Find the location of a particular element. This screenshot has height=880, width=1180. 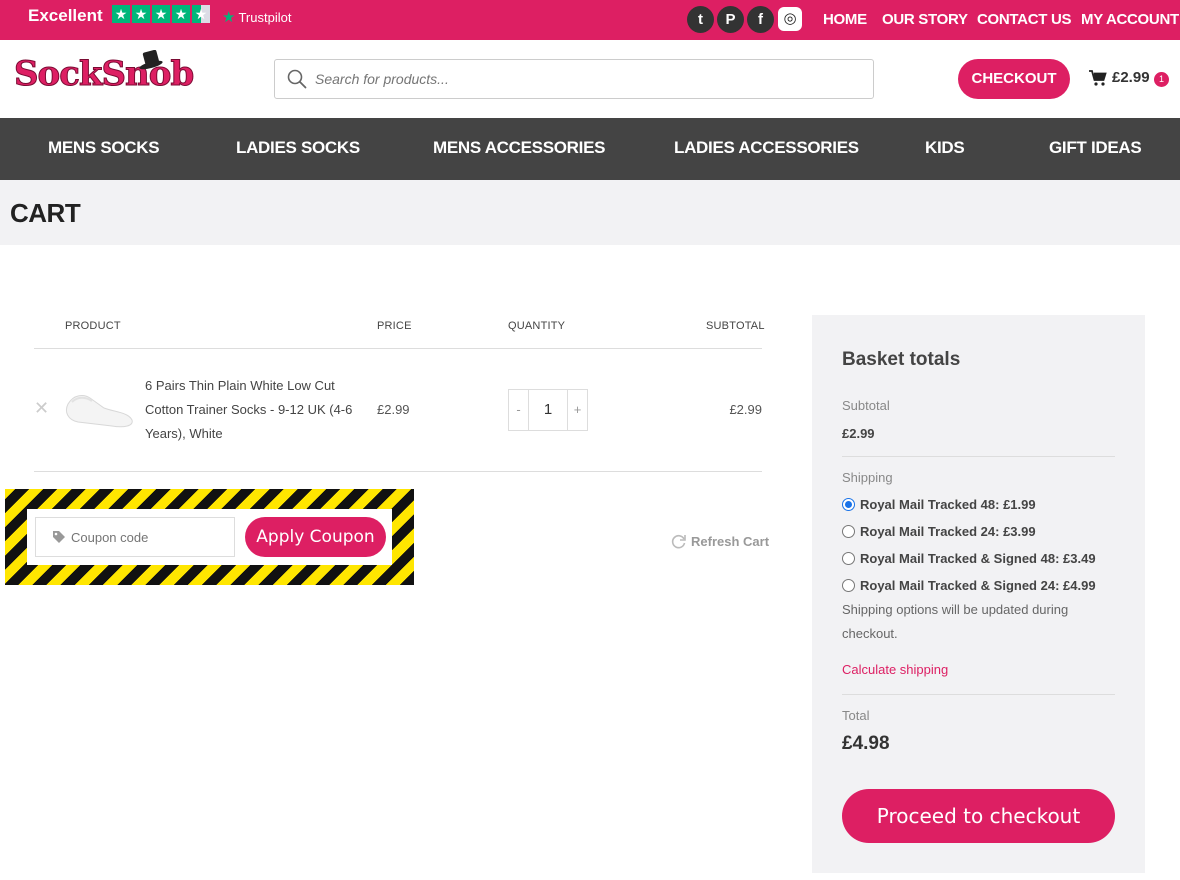

shipping-option-label: Royal Mail Tracked & Signed 24: £4.99 is located at coordinates (978, 585).